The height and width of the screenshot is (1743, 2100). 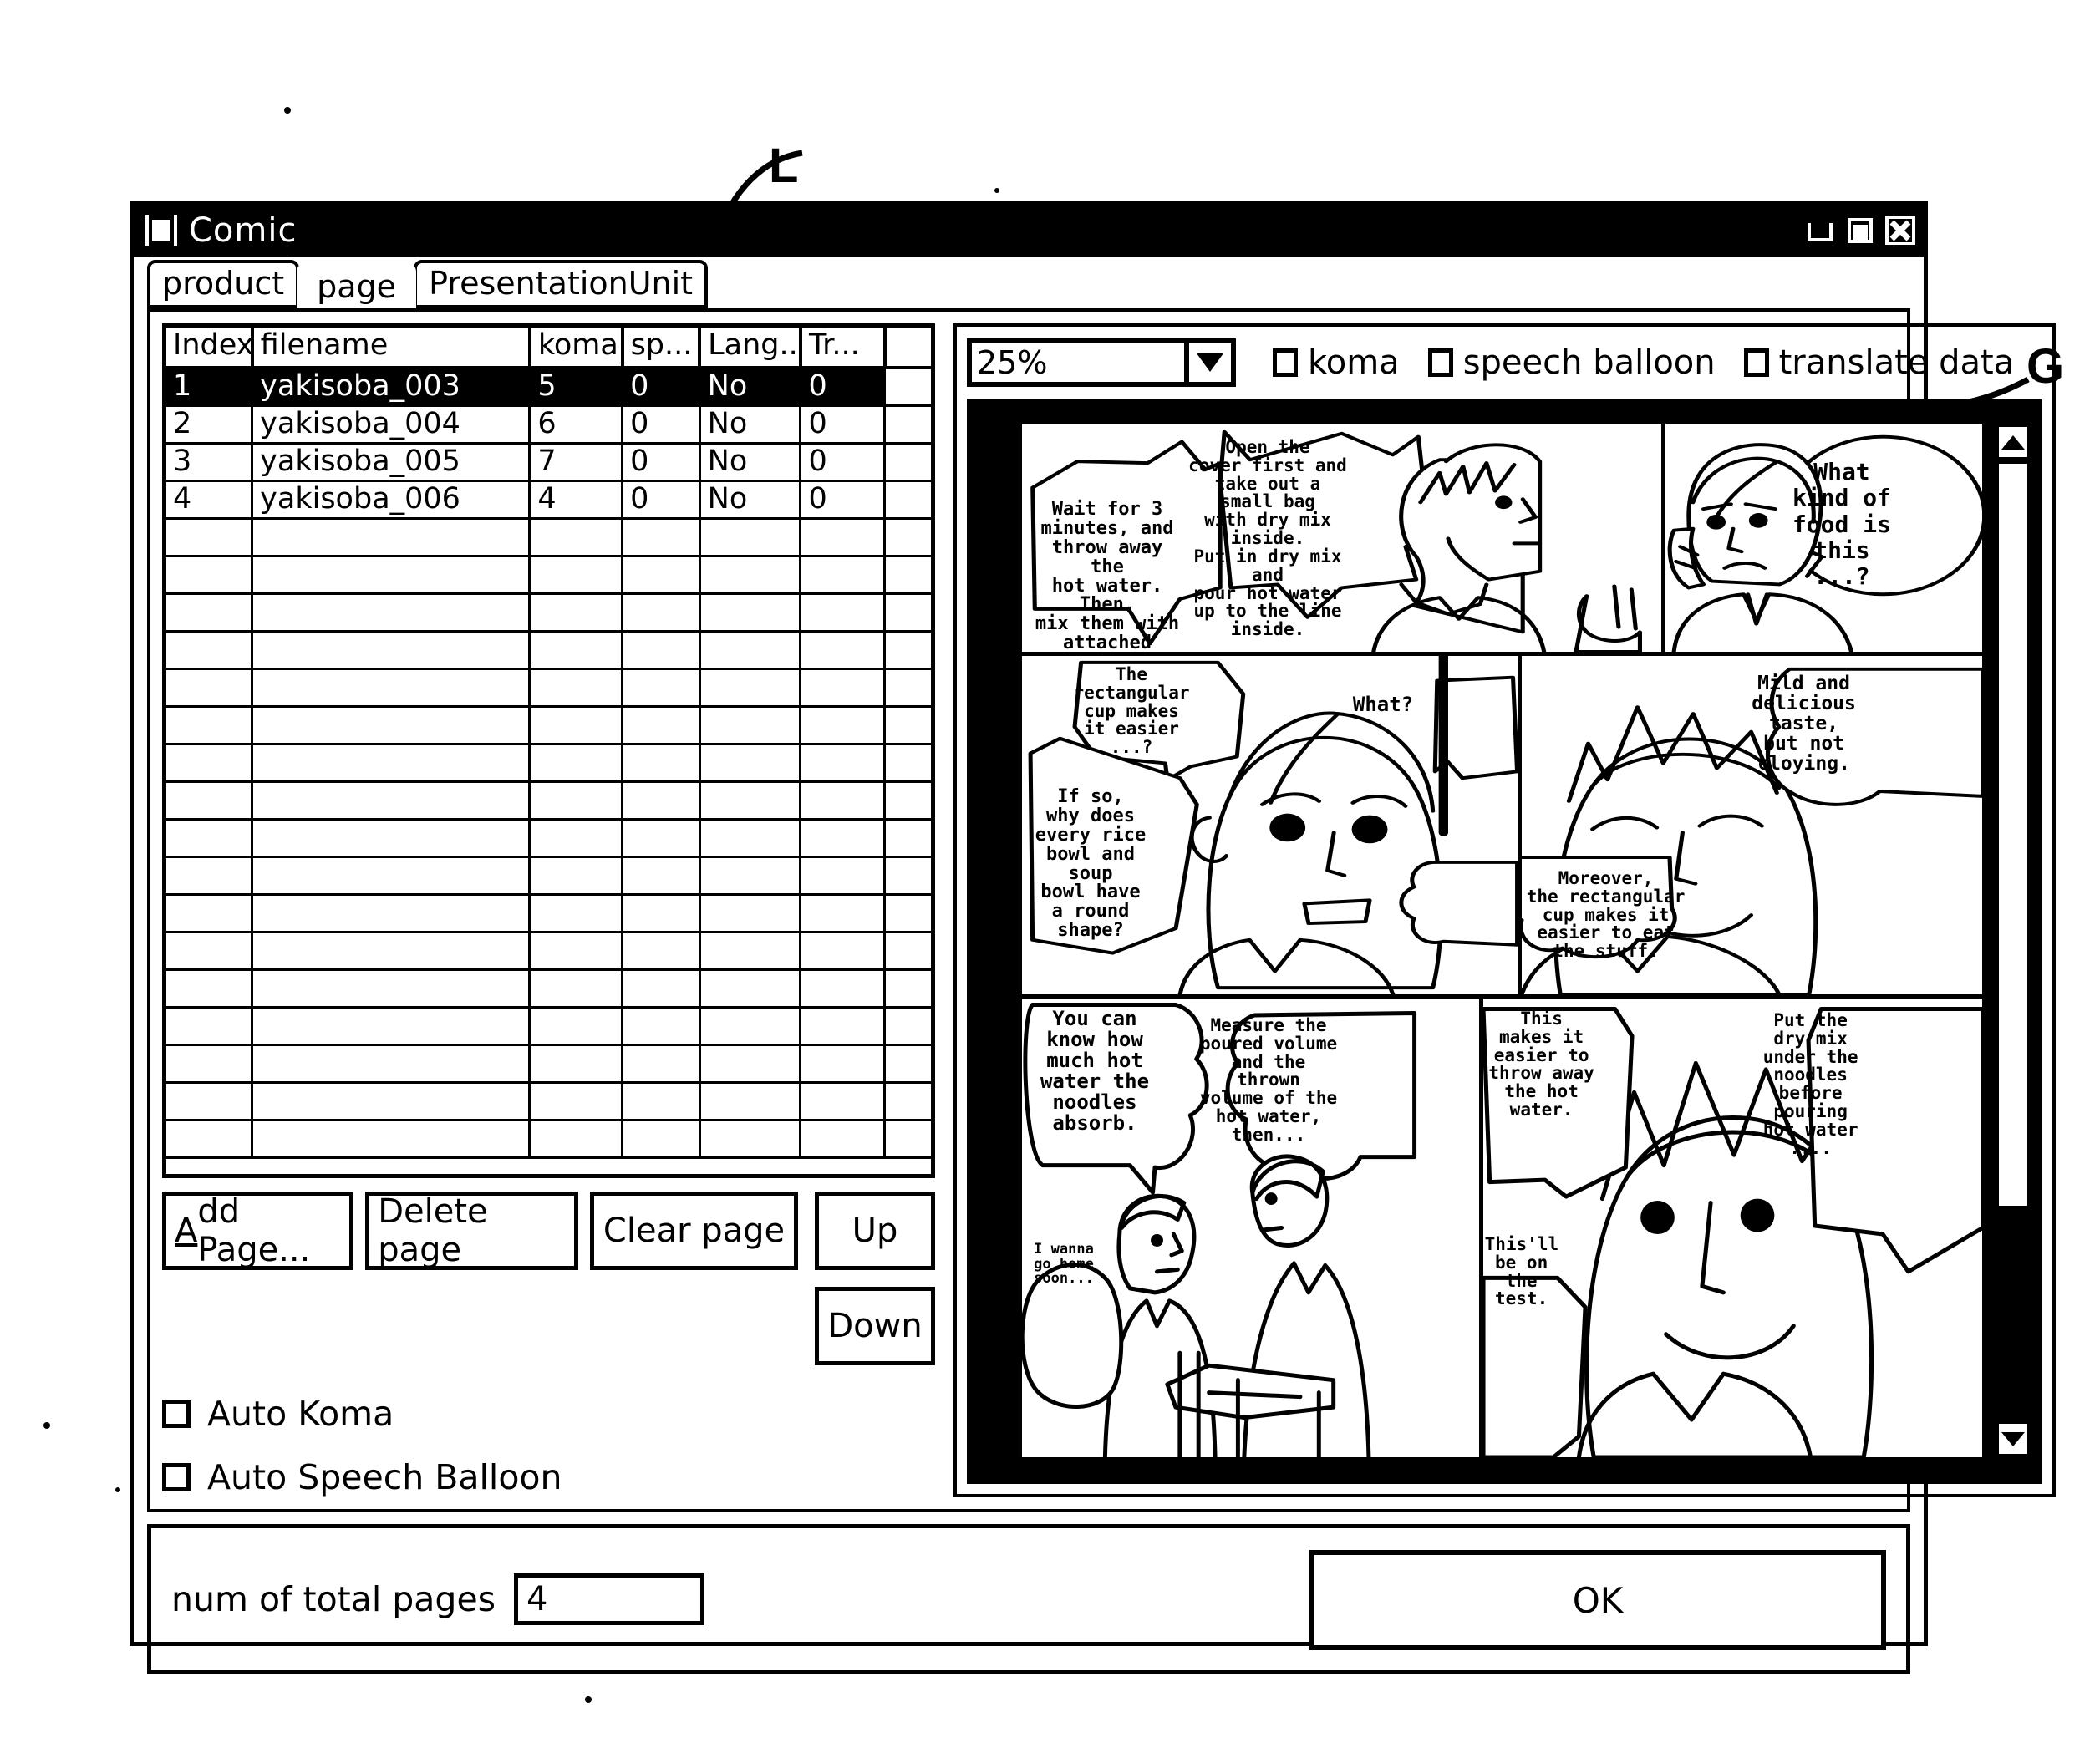 What do you see at coordinates (876, 1231) in the screenshot?
I see `move-up-button: Up` at bounding box center [876, 1231].